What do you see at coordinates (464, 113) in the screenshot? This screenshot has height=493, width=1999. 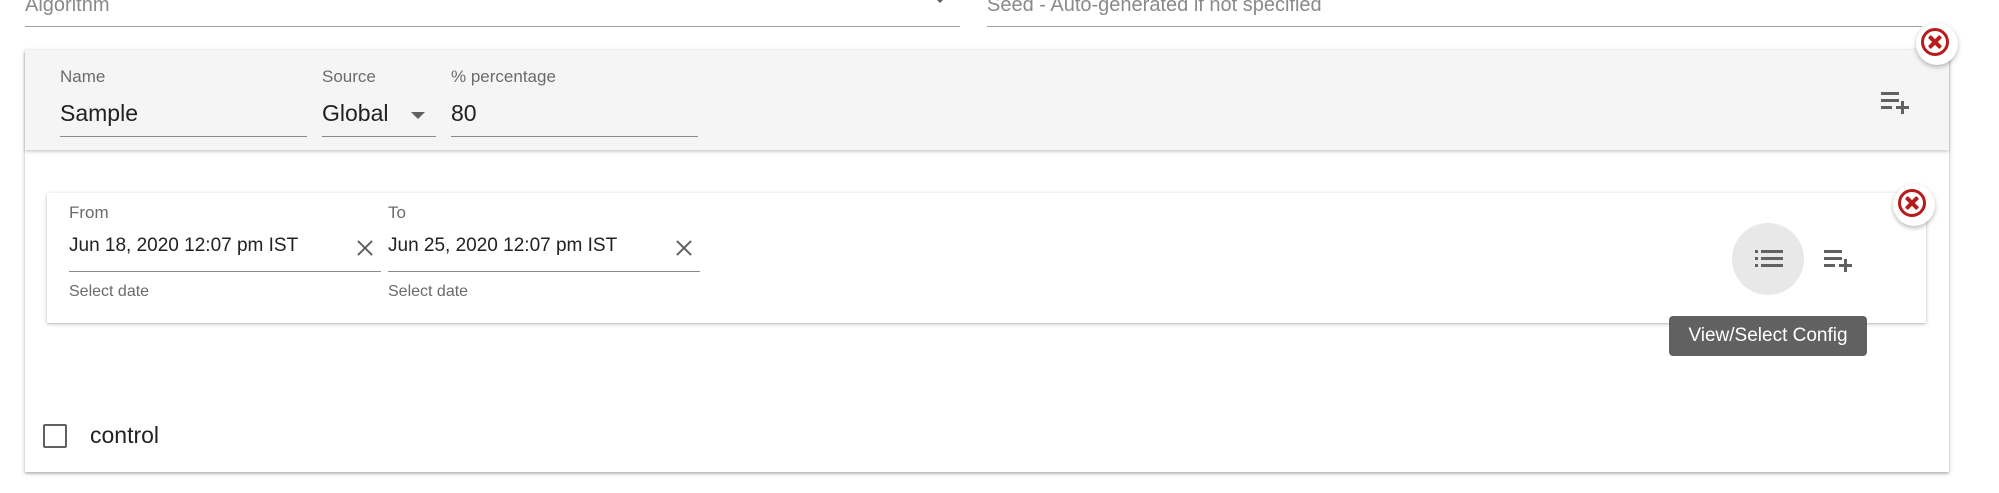 I see `percentage-input: 80` at bounding box center [464, 113].